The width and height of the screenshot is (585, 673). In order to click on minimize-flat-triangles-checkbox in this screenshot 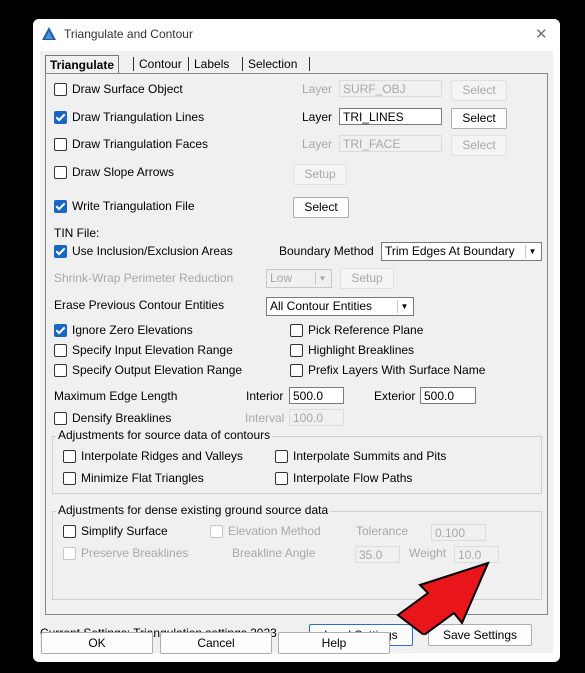, I will do `click(69, 478)`.